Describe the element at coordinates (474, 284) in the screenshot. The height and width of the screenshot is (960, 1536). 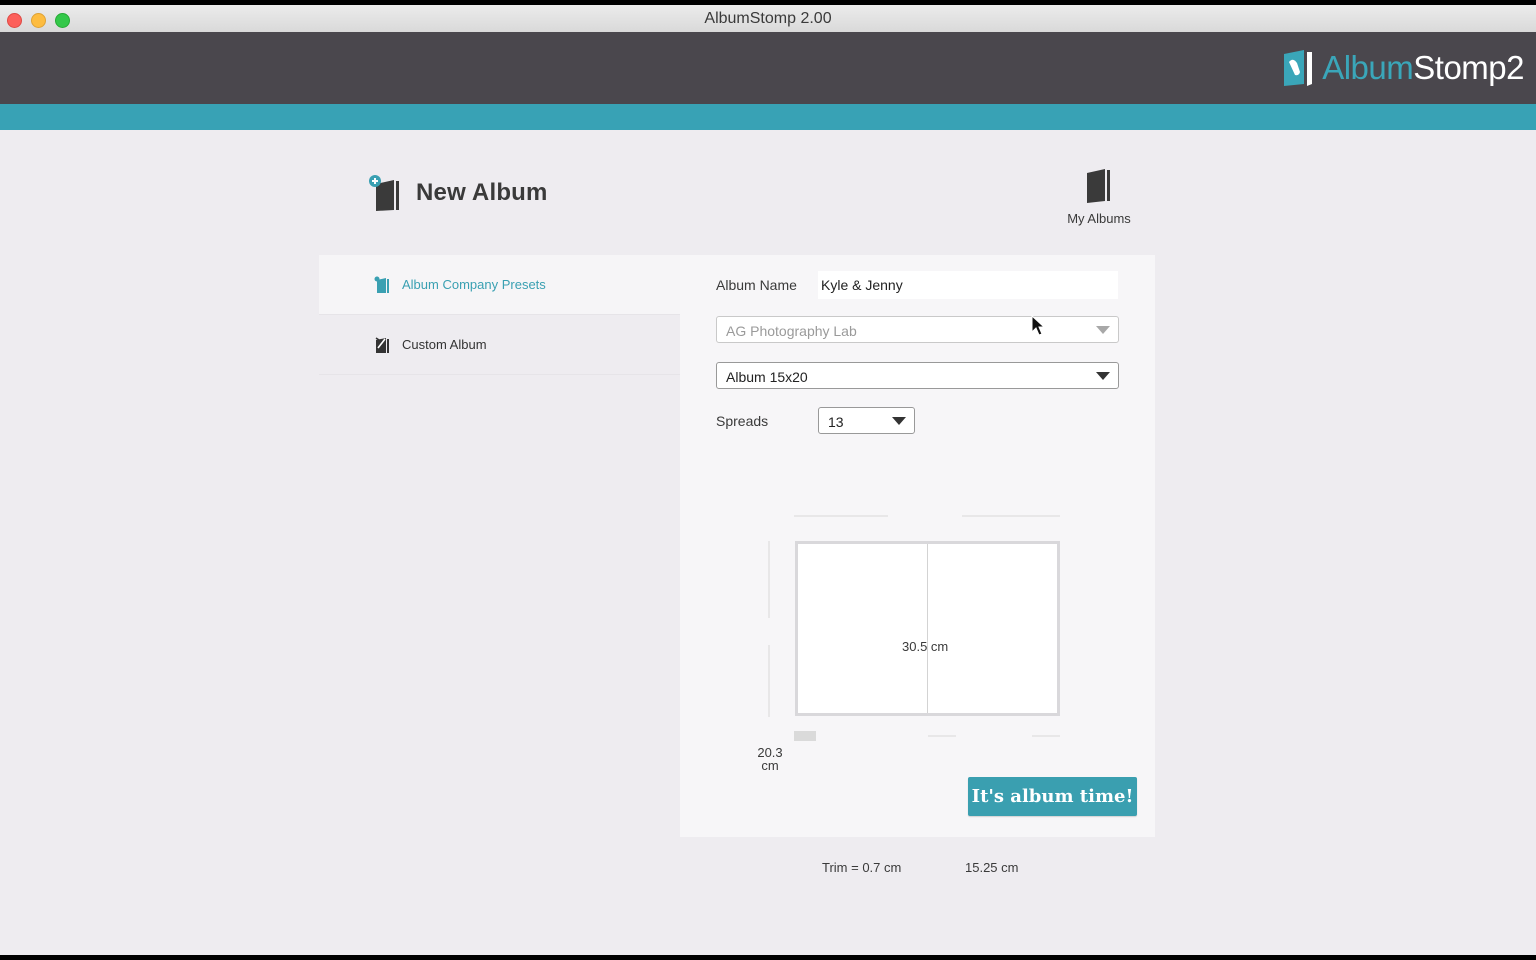
I see `sidebar-item-label: Album Company Presets` at that location.